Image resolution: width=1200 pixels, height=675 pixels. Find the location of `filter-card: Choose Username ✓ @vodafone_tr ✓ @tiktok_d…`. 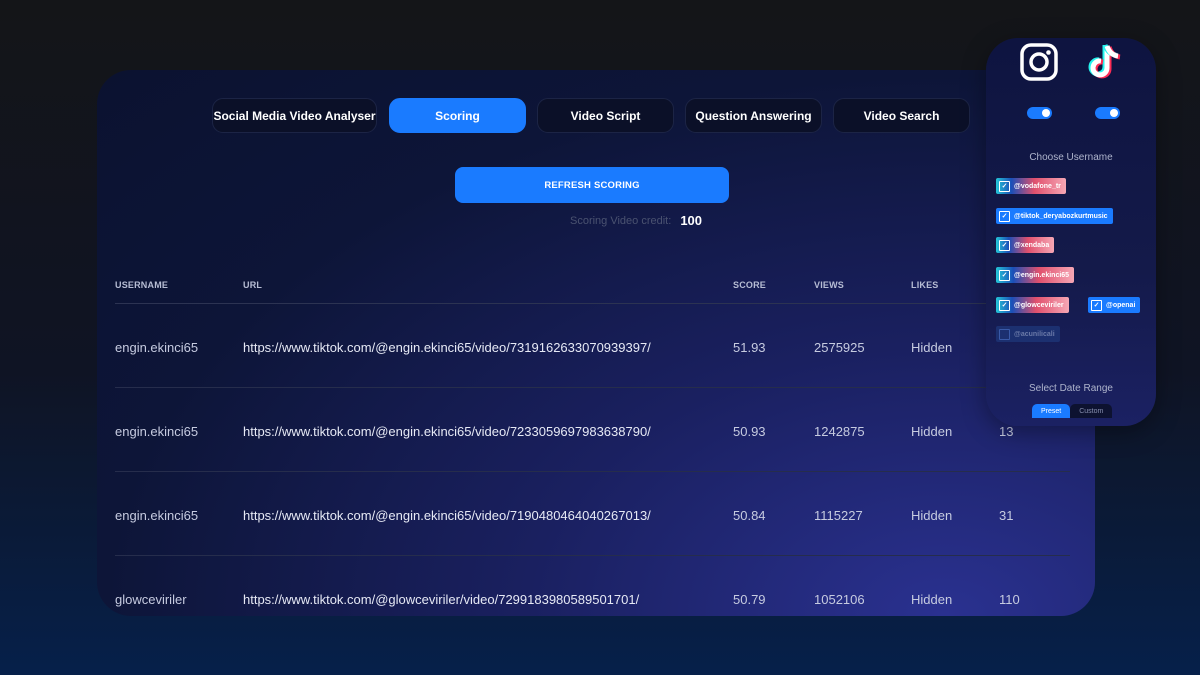

filter-card: Choose Username ✓ @vodafone_tr ✓ @tiktok_d… is located at coordinates (1071, 232).